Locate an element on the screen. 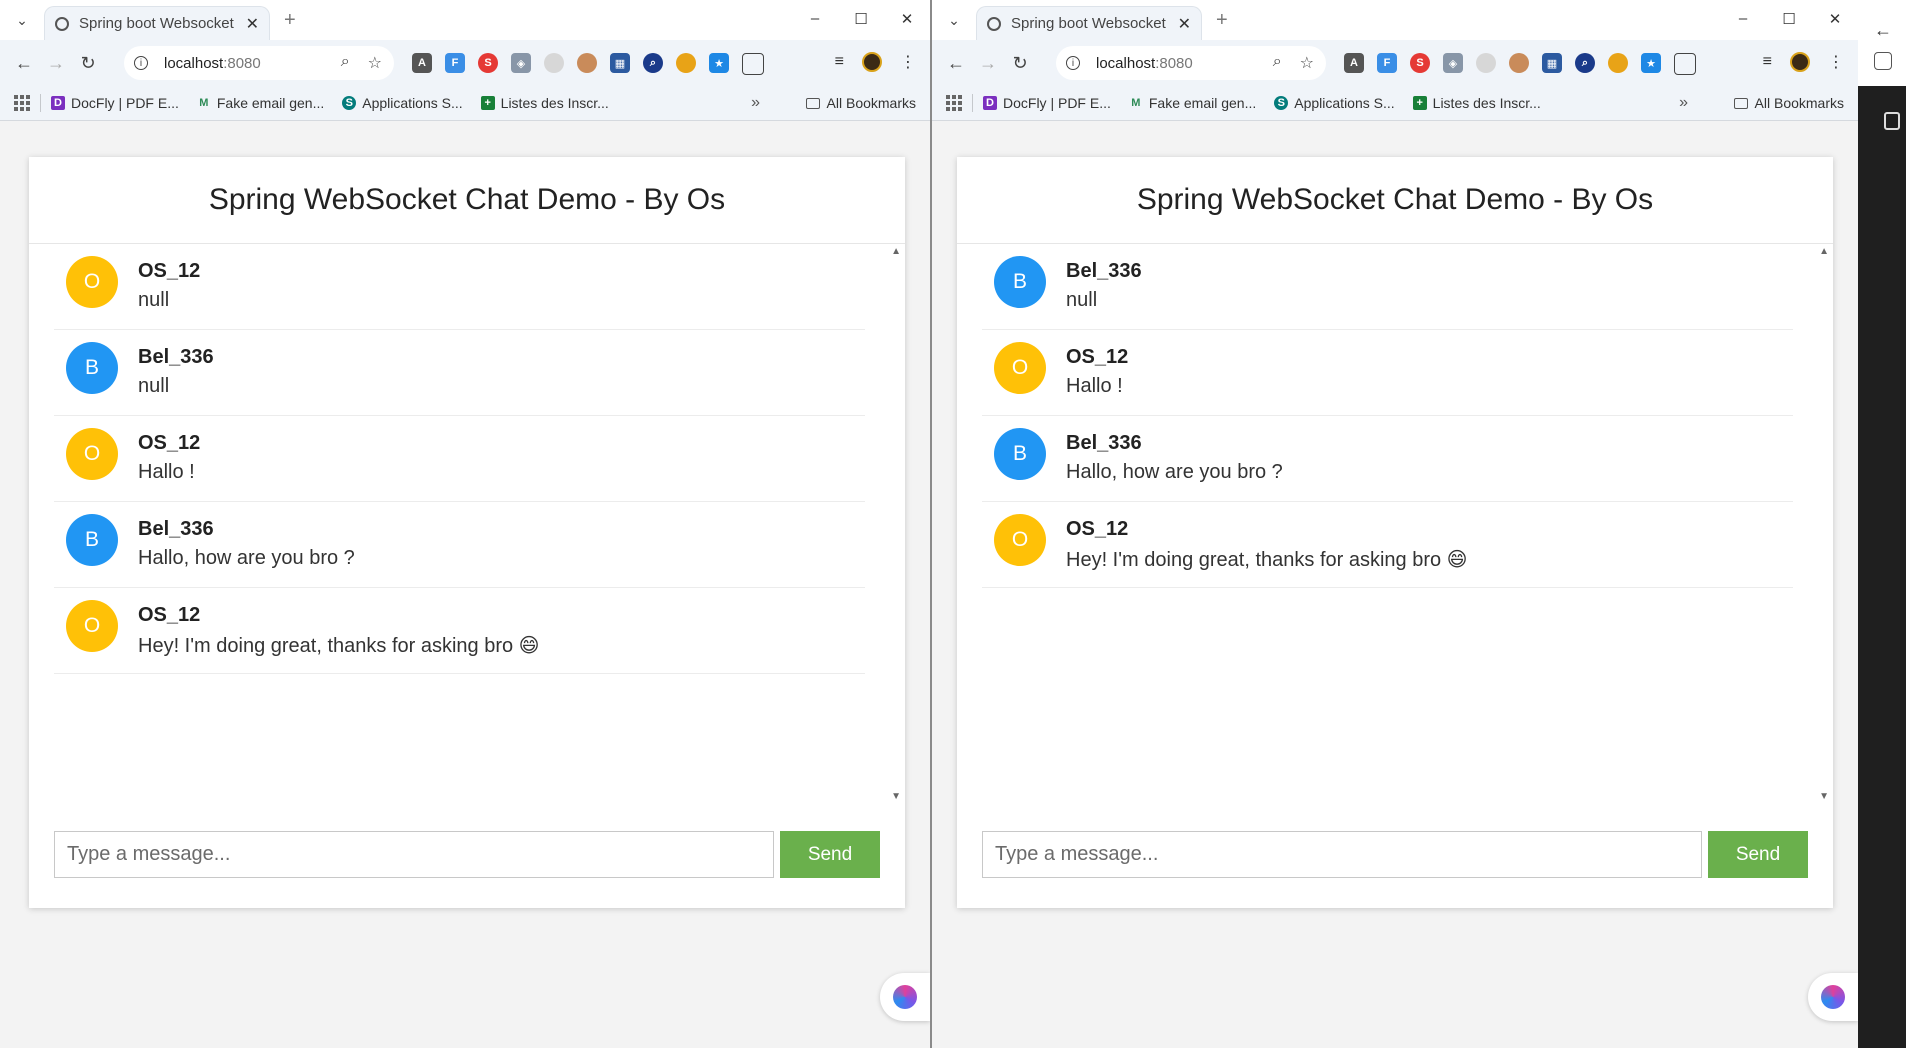 This screenshot has width=1906, height=1048. message-sender: OS_12 is located at coordinates (1097, 357).